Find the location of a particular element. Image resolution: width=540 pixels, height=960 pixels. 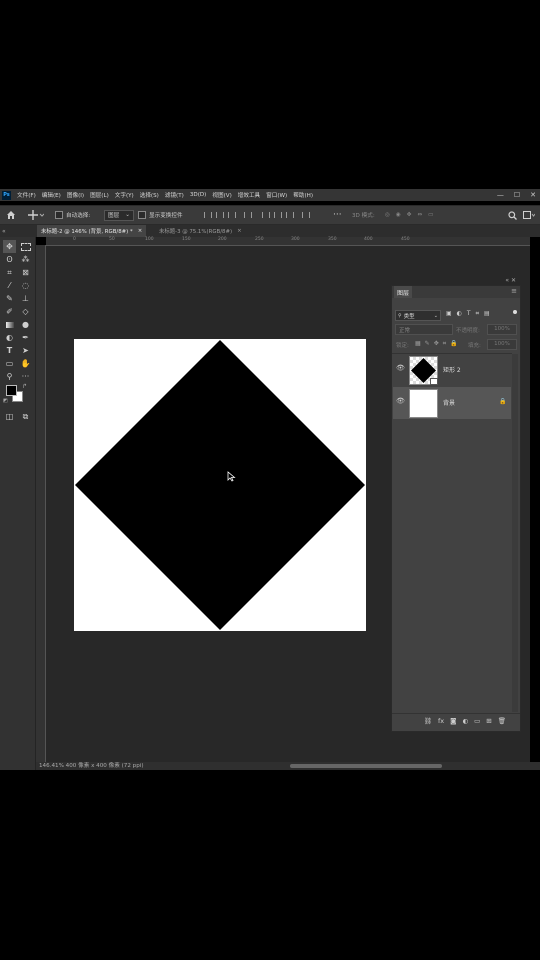

menu-type: 文字(Y) is located at coordinates (124, 195).